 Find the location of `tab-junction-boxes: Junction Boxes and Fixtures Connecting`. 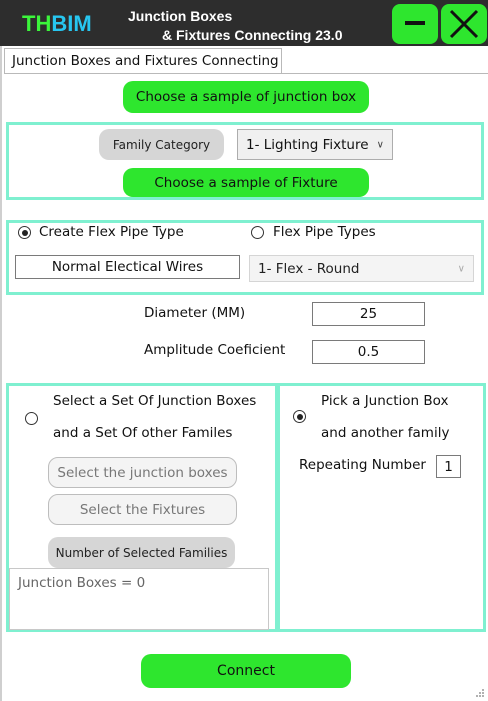

tab-junction-boxes: Junction Boxes and Fixtures Connecting is located at coordinates (143, 60).